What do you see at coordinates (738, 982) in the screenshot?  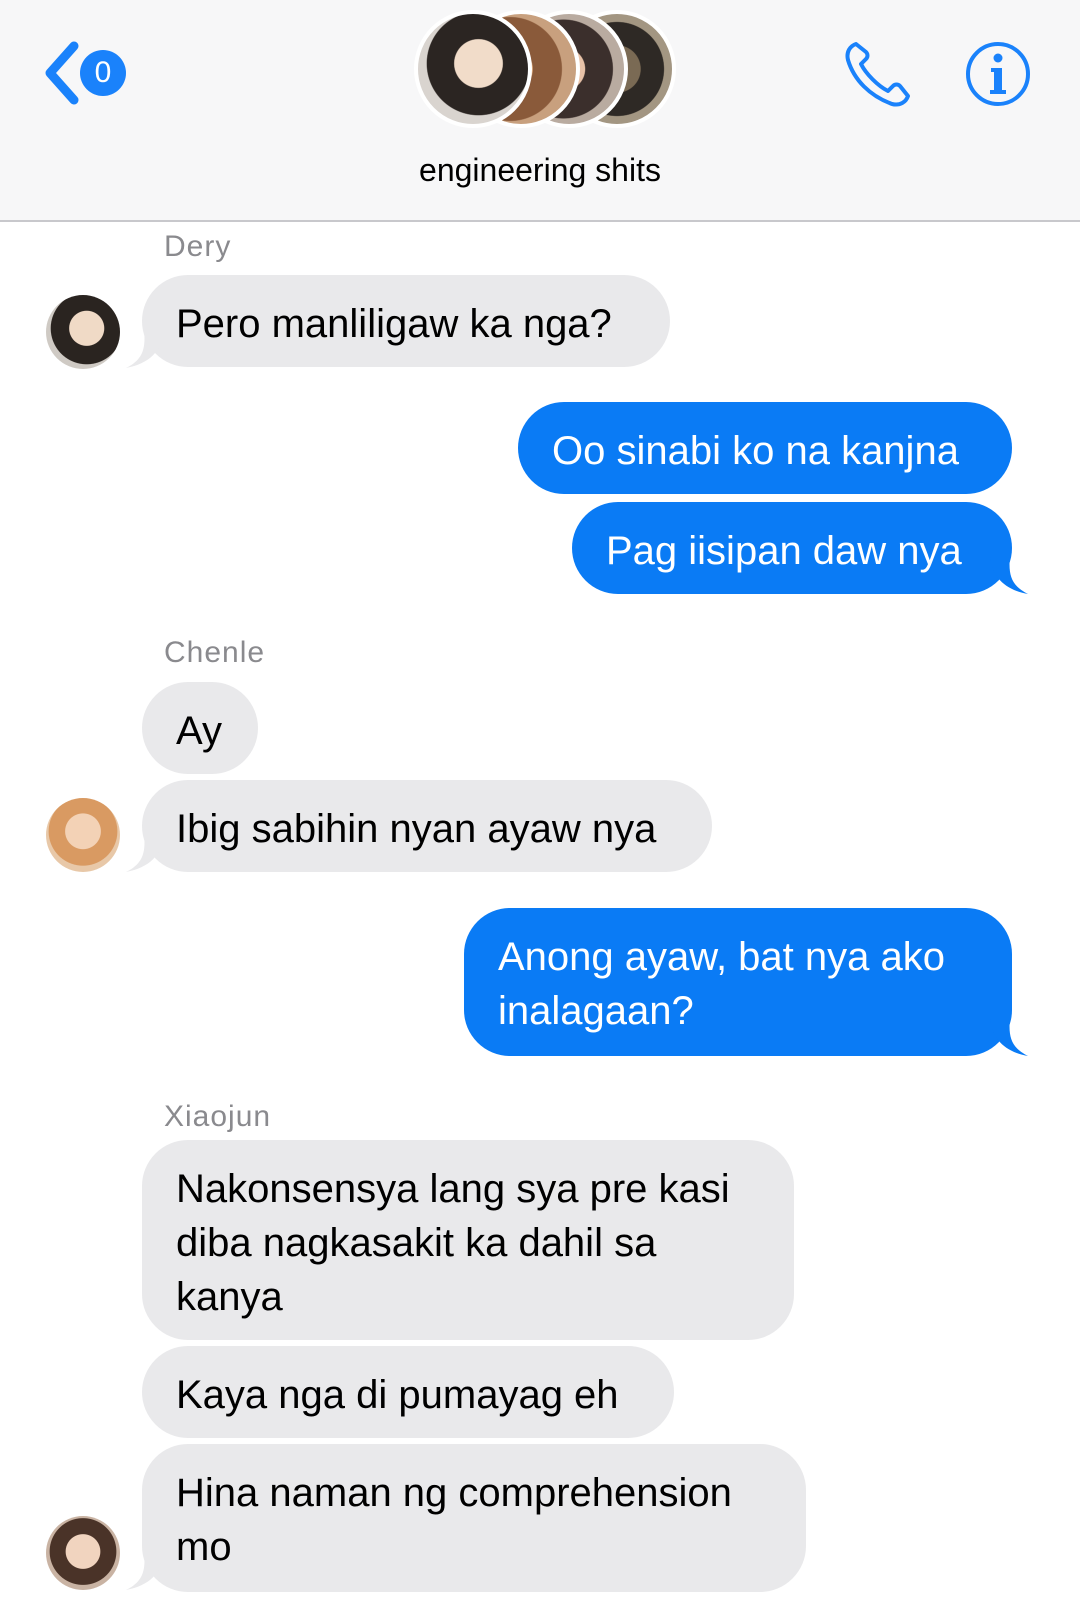 I see `message-bubble-outgoing: Anong ayaw, bat nya ako inalagaan?` at bounding box center [738, 982].